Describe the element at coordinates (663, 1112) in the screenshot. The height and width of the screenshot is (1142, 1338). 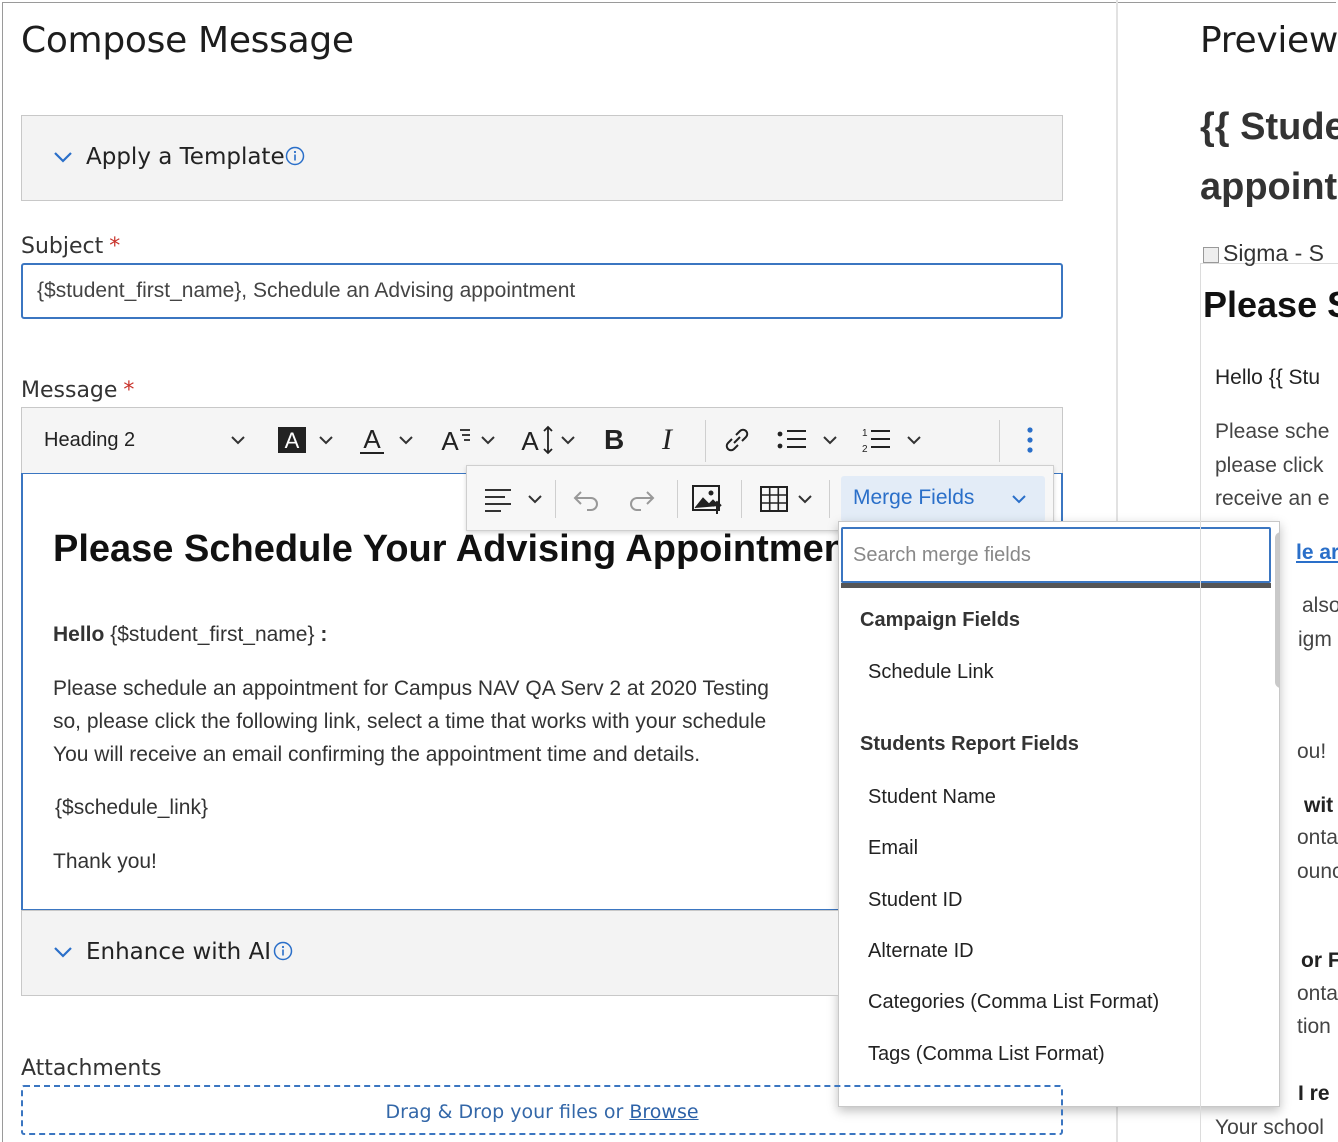
I see `browse-link: Browse` at that location.